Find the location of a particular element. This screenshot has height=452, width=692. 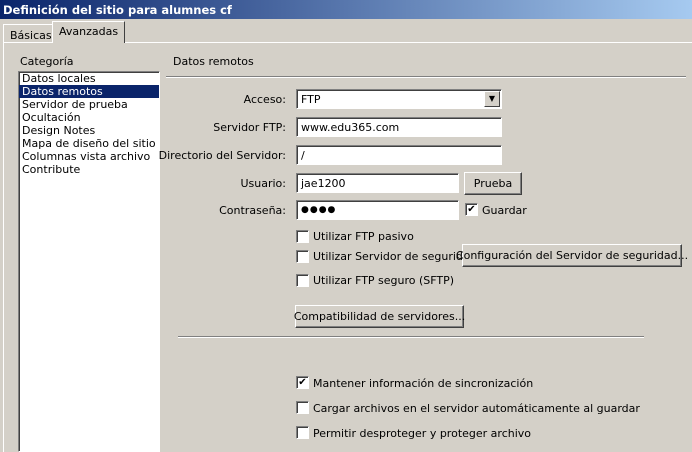

cargar-auto-checkbox is located at coordinates (302, 407).